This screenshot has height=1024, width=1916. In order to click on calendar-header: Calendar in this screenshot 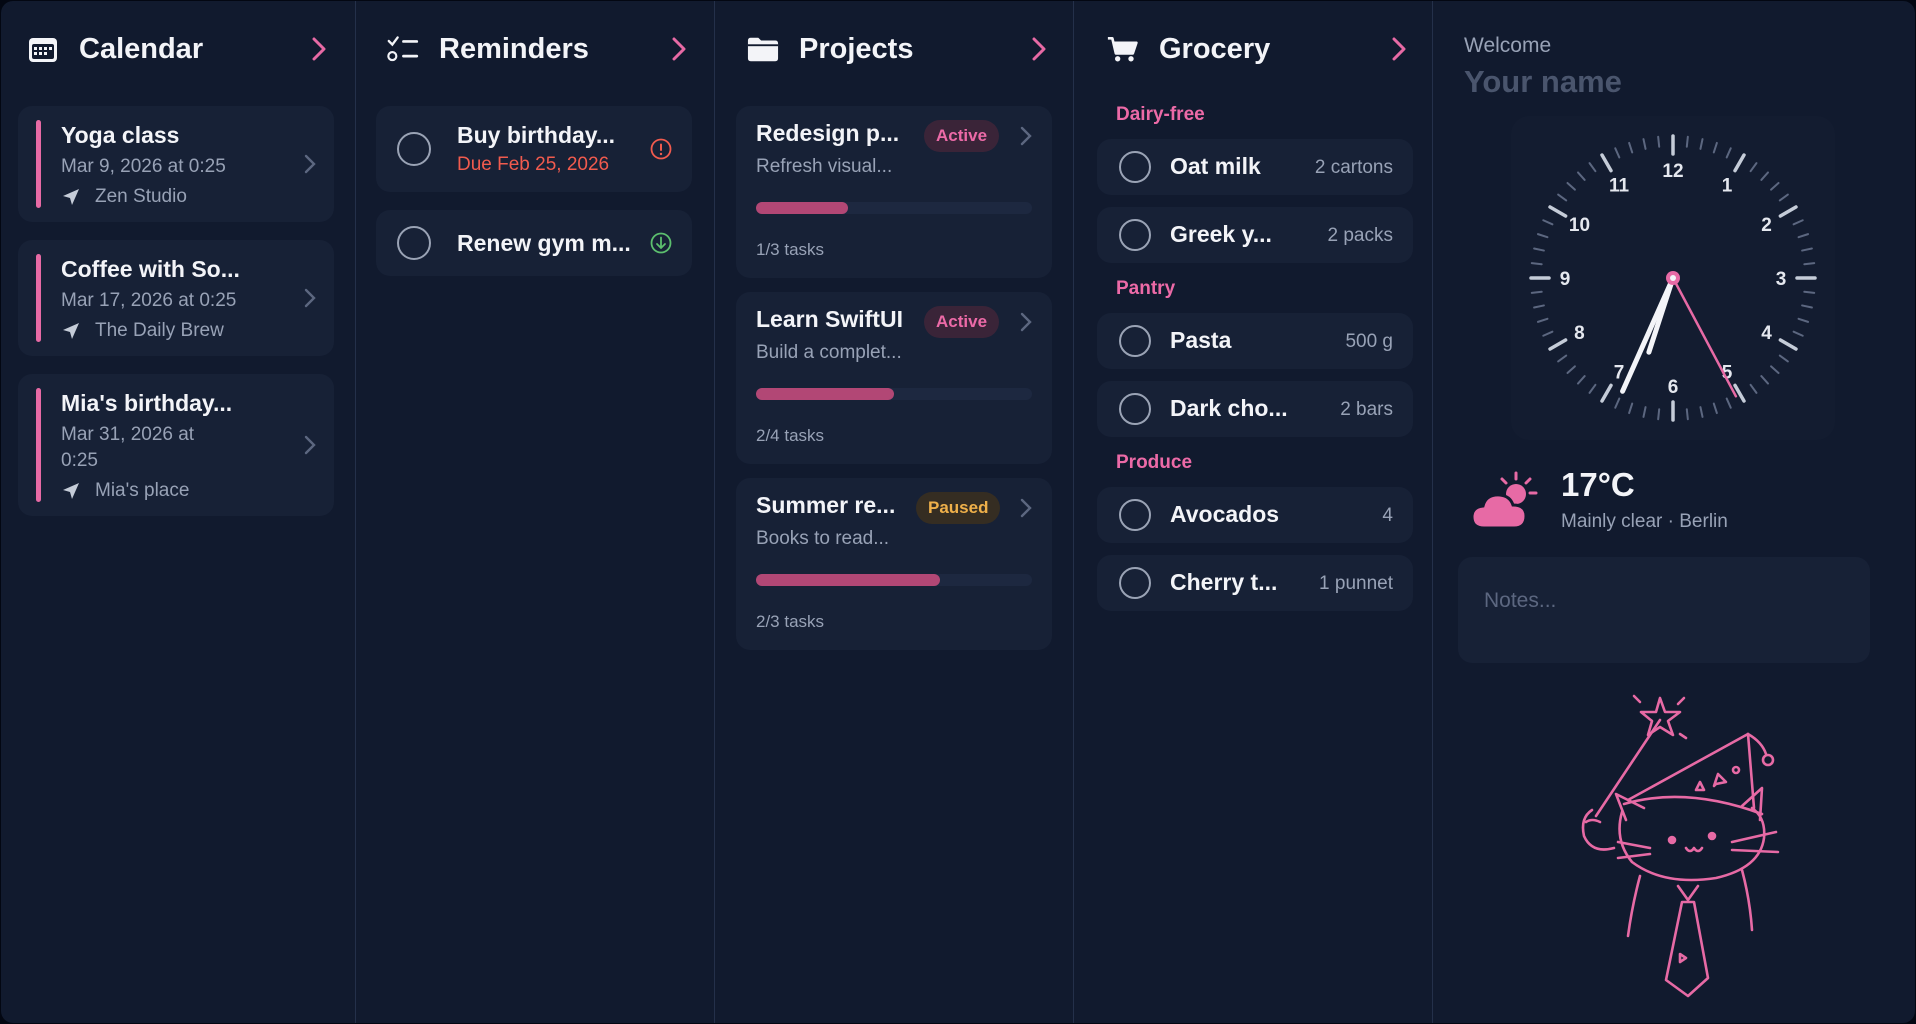, I will do `click(178, 49)`.